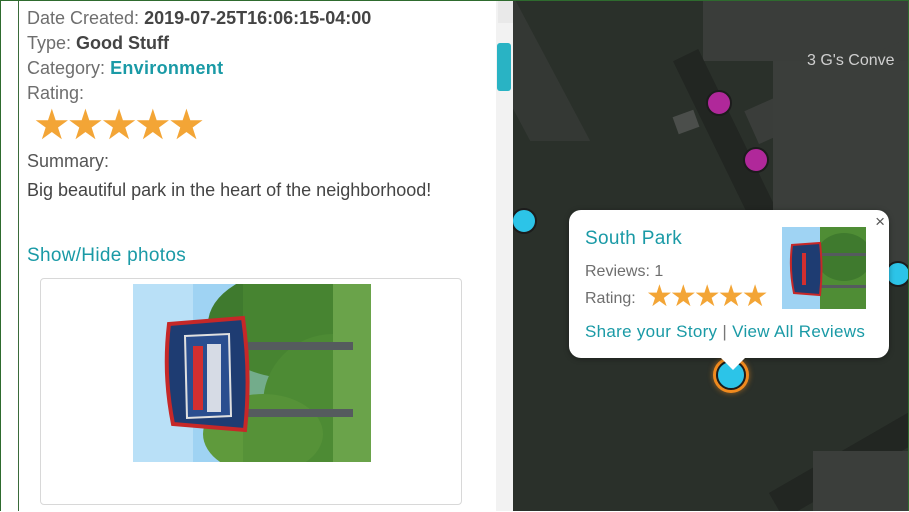 This screenshot has width=909, height=512. I want to click on park-sign-image, so click(252, 373).